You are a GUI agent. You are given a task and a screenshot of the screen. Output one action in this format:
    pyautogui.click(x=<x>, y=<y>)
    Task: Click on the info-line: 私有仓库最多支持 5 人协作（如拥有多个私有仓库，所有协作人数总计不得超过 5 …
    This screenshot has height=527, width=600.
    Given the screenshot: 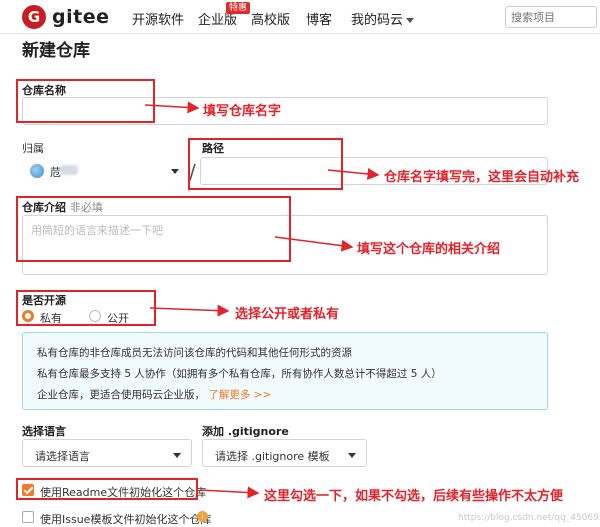 What is the action you would take?
    pyautogui.click(x=239, y=374)
    